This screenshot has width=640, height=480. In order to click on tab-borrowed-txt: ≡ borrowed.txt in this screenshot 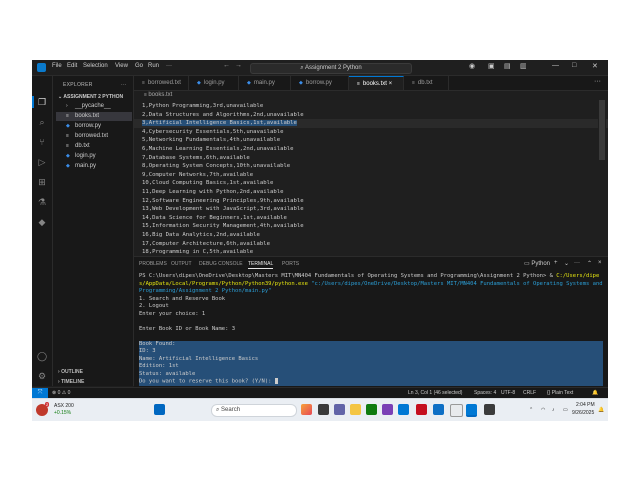, I will do `click(161, 83)`.